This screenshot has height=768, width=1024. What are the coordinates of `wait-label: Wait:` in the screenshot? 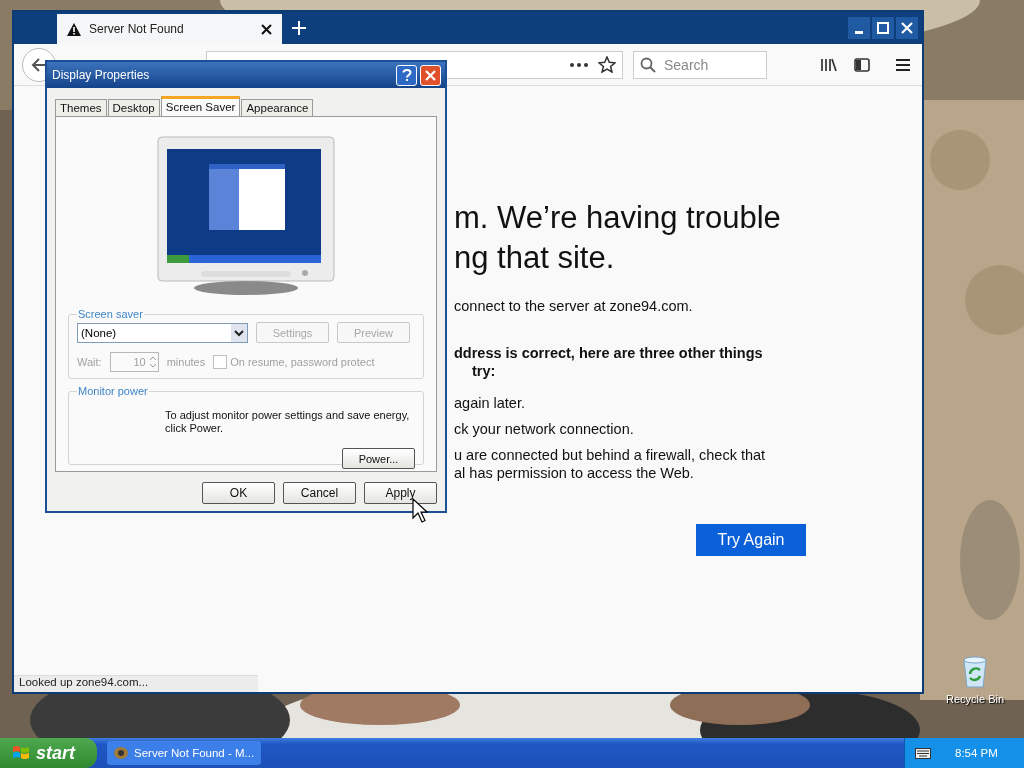 It's located at (89, 362).